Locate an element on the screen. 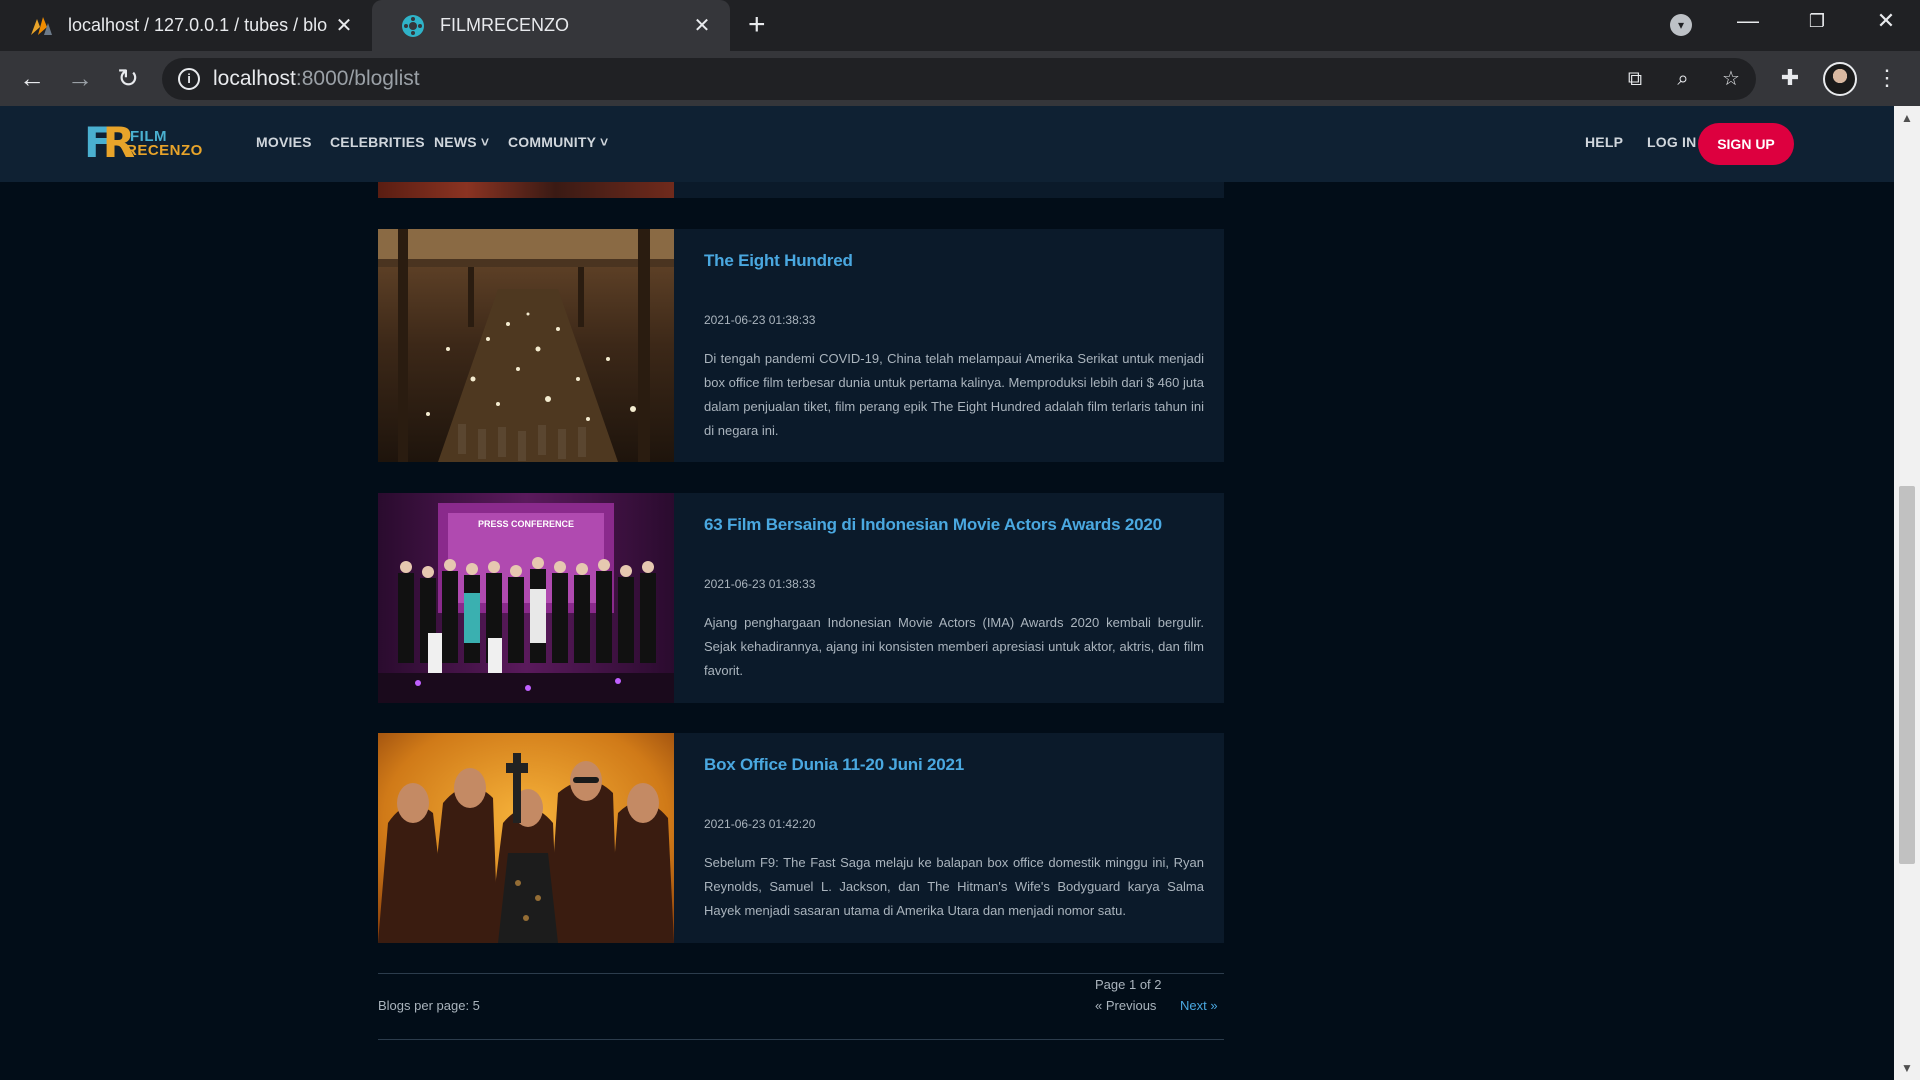  menu-kebab-icon: ⋮ is located at coordinates (1887, 78).